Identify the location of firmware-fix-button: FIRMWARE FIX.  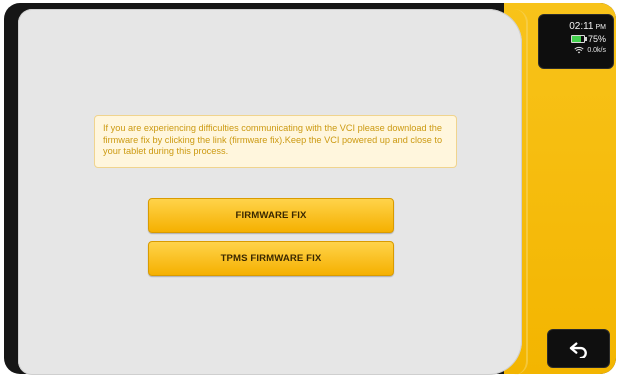
(271, 215).